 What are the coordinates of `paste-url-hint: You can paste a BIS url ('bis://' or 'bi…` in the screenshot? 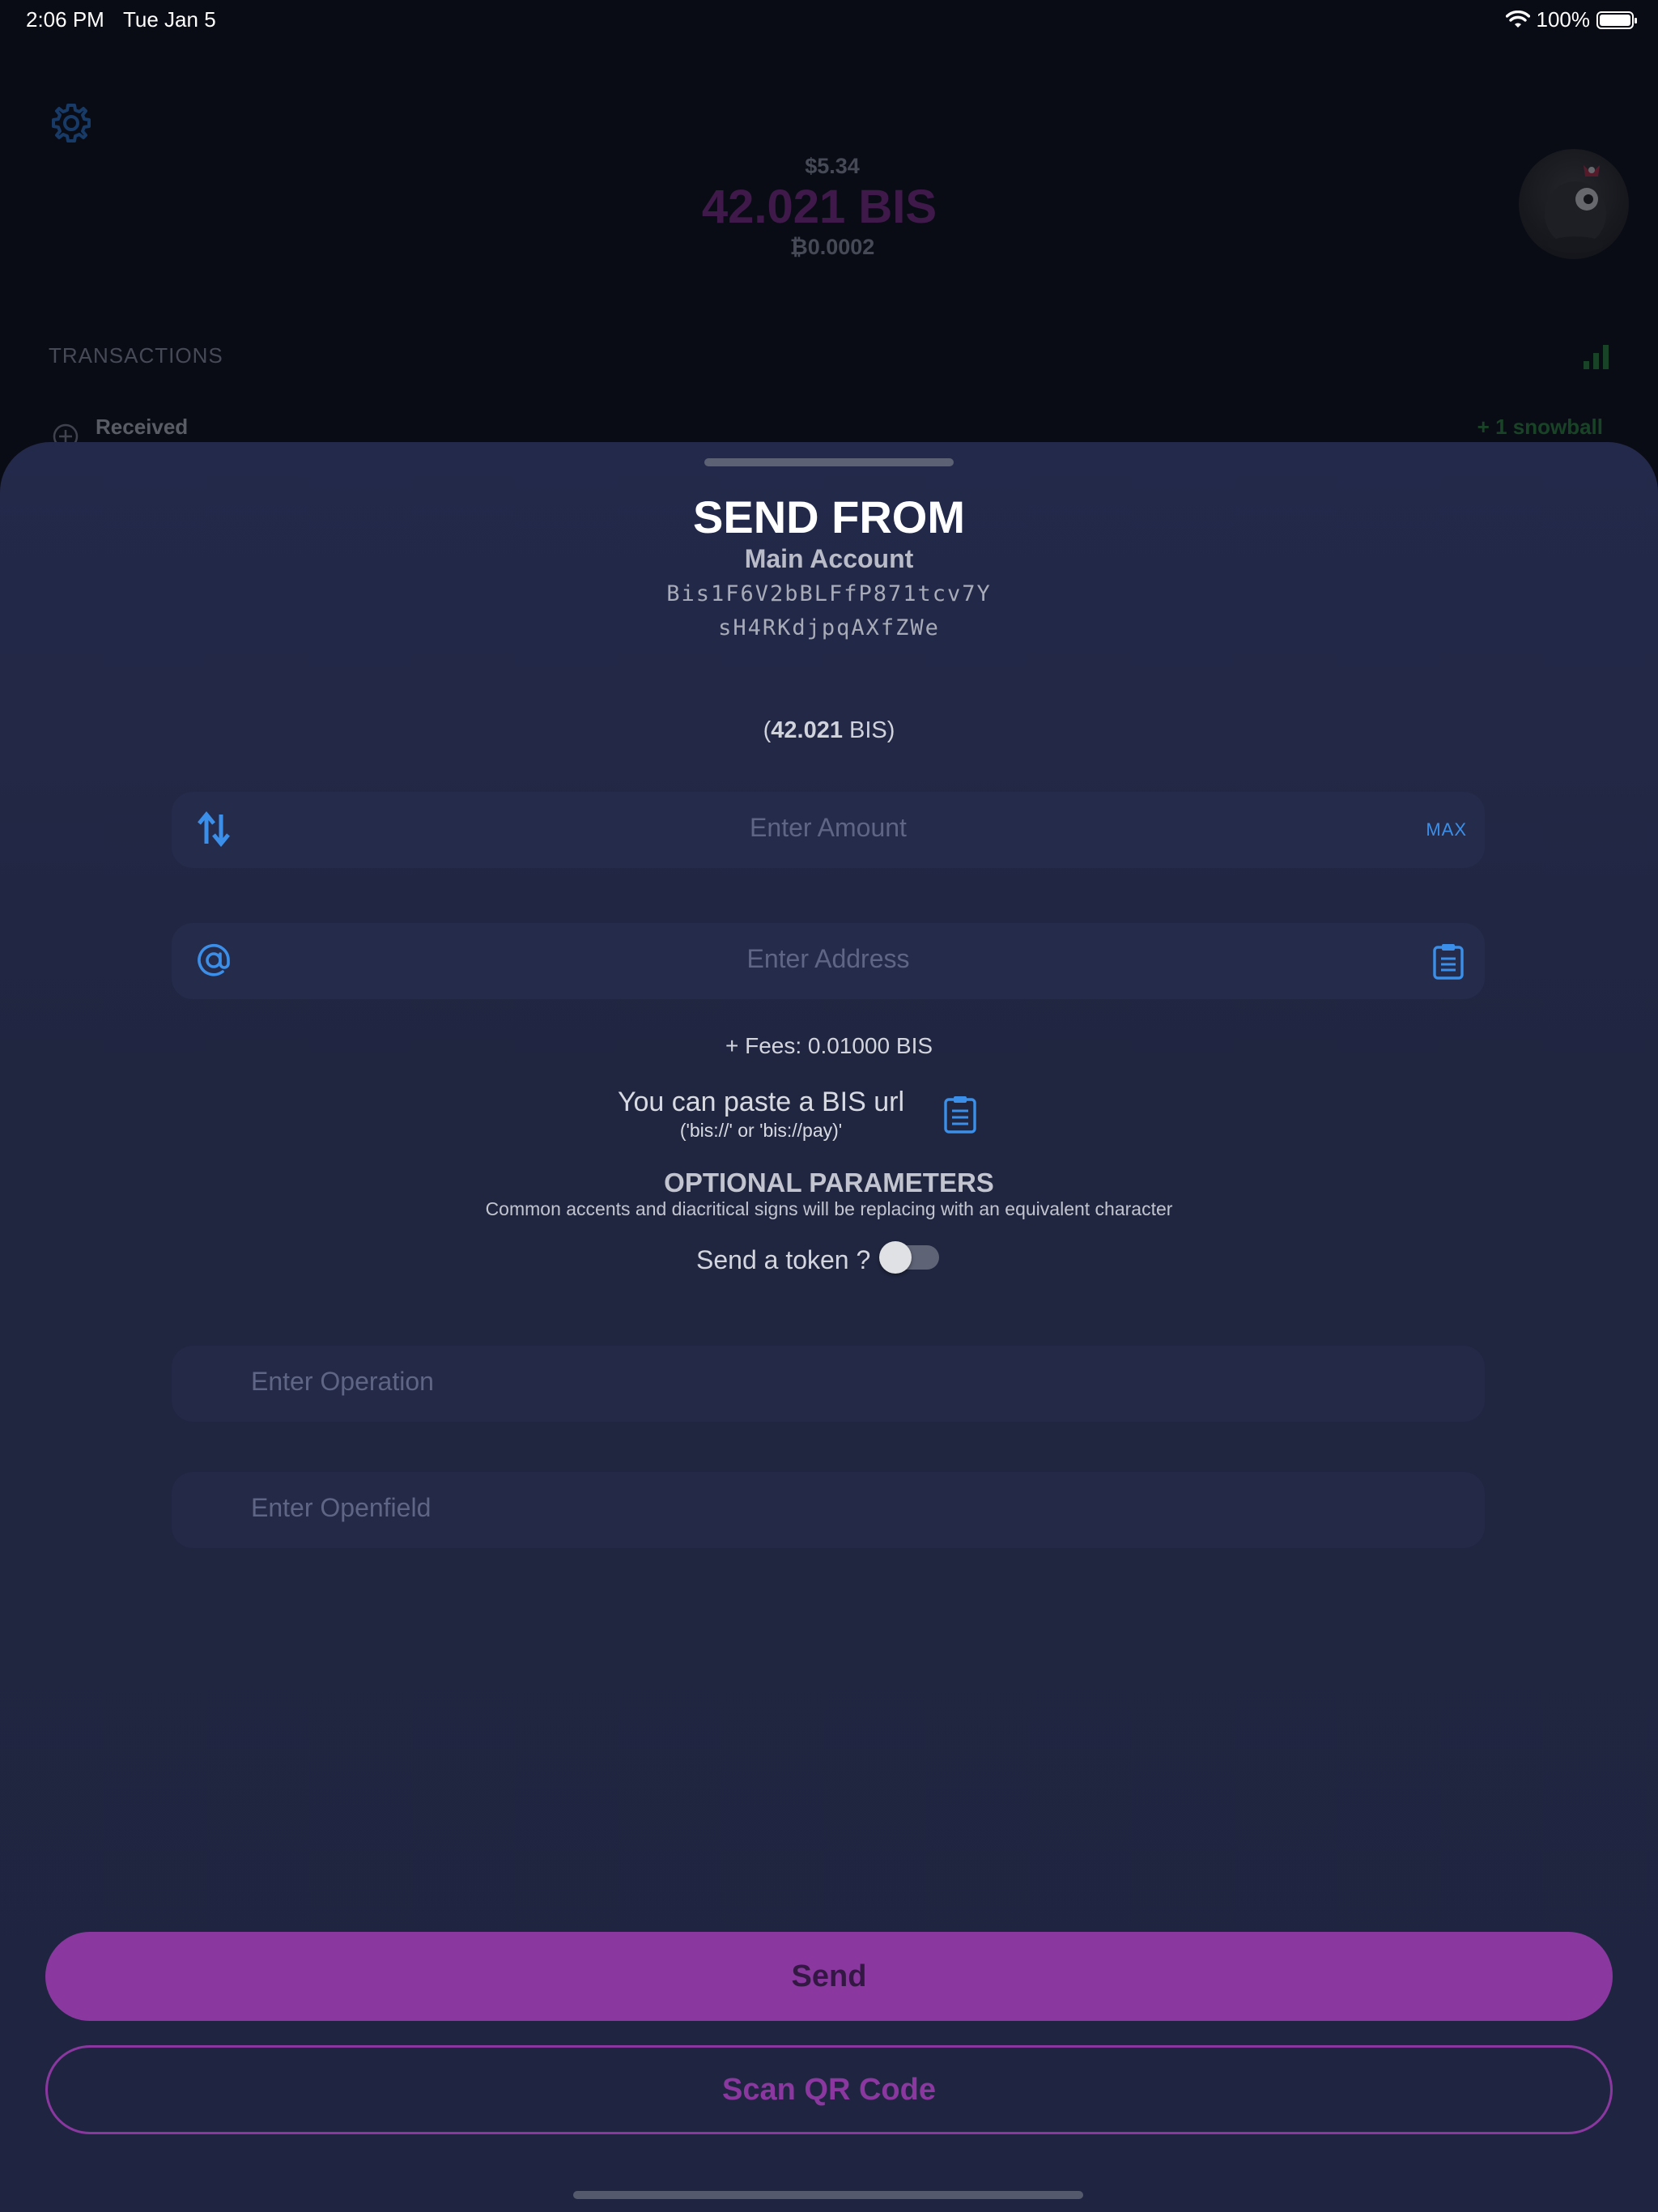 It's located at (761, 1114).